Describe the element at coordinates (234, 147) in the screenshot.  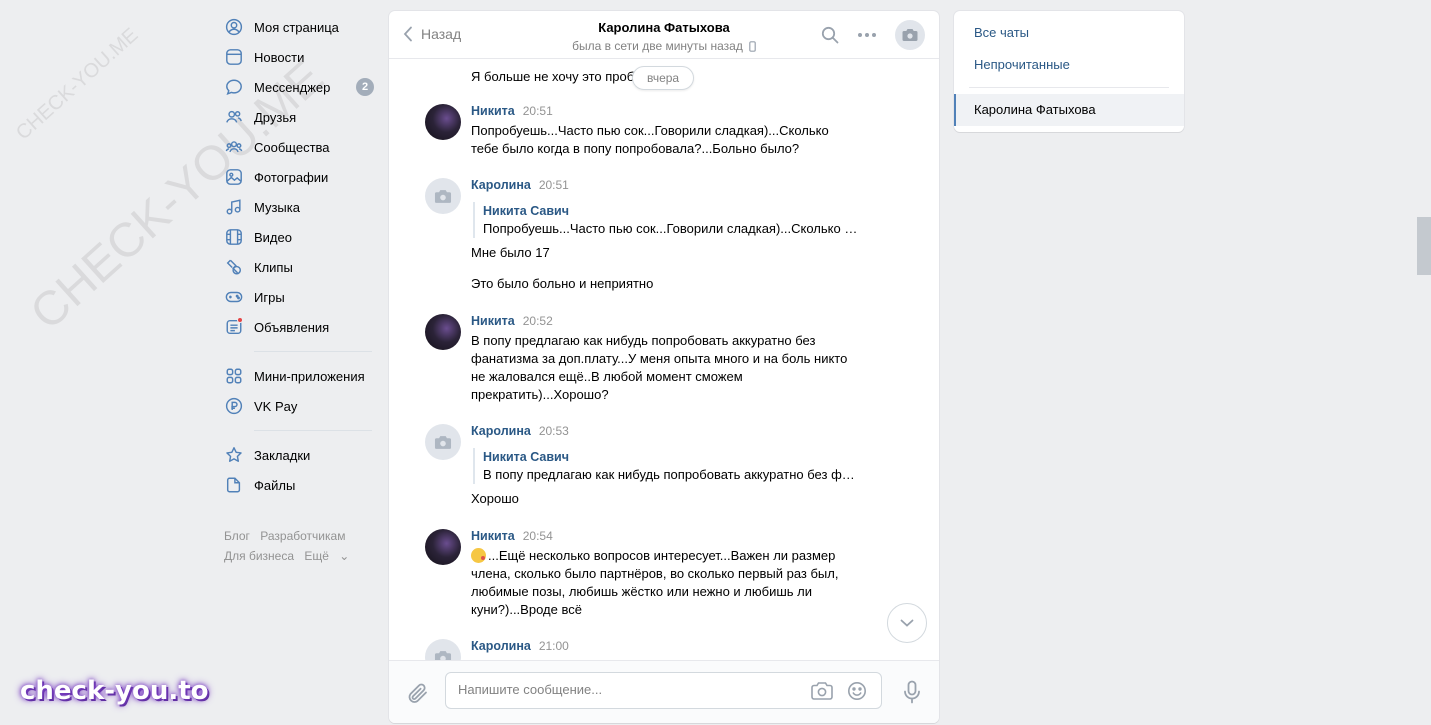
I see `communities-icon` at that location.